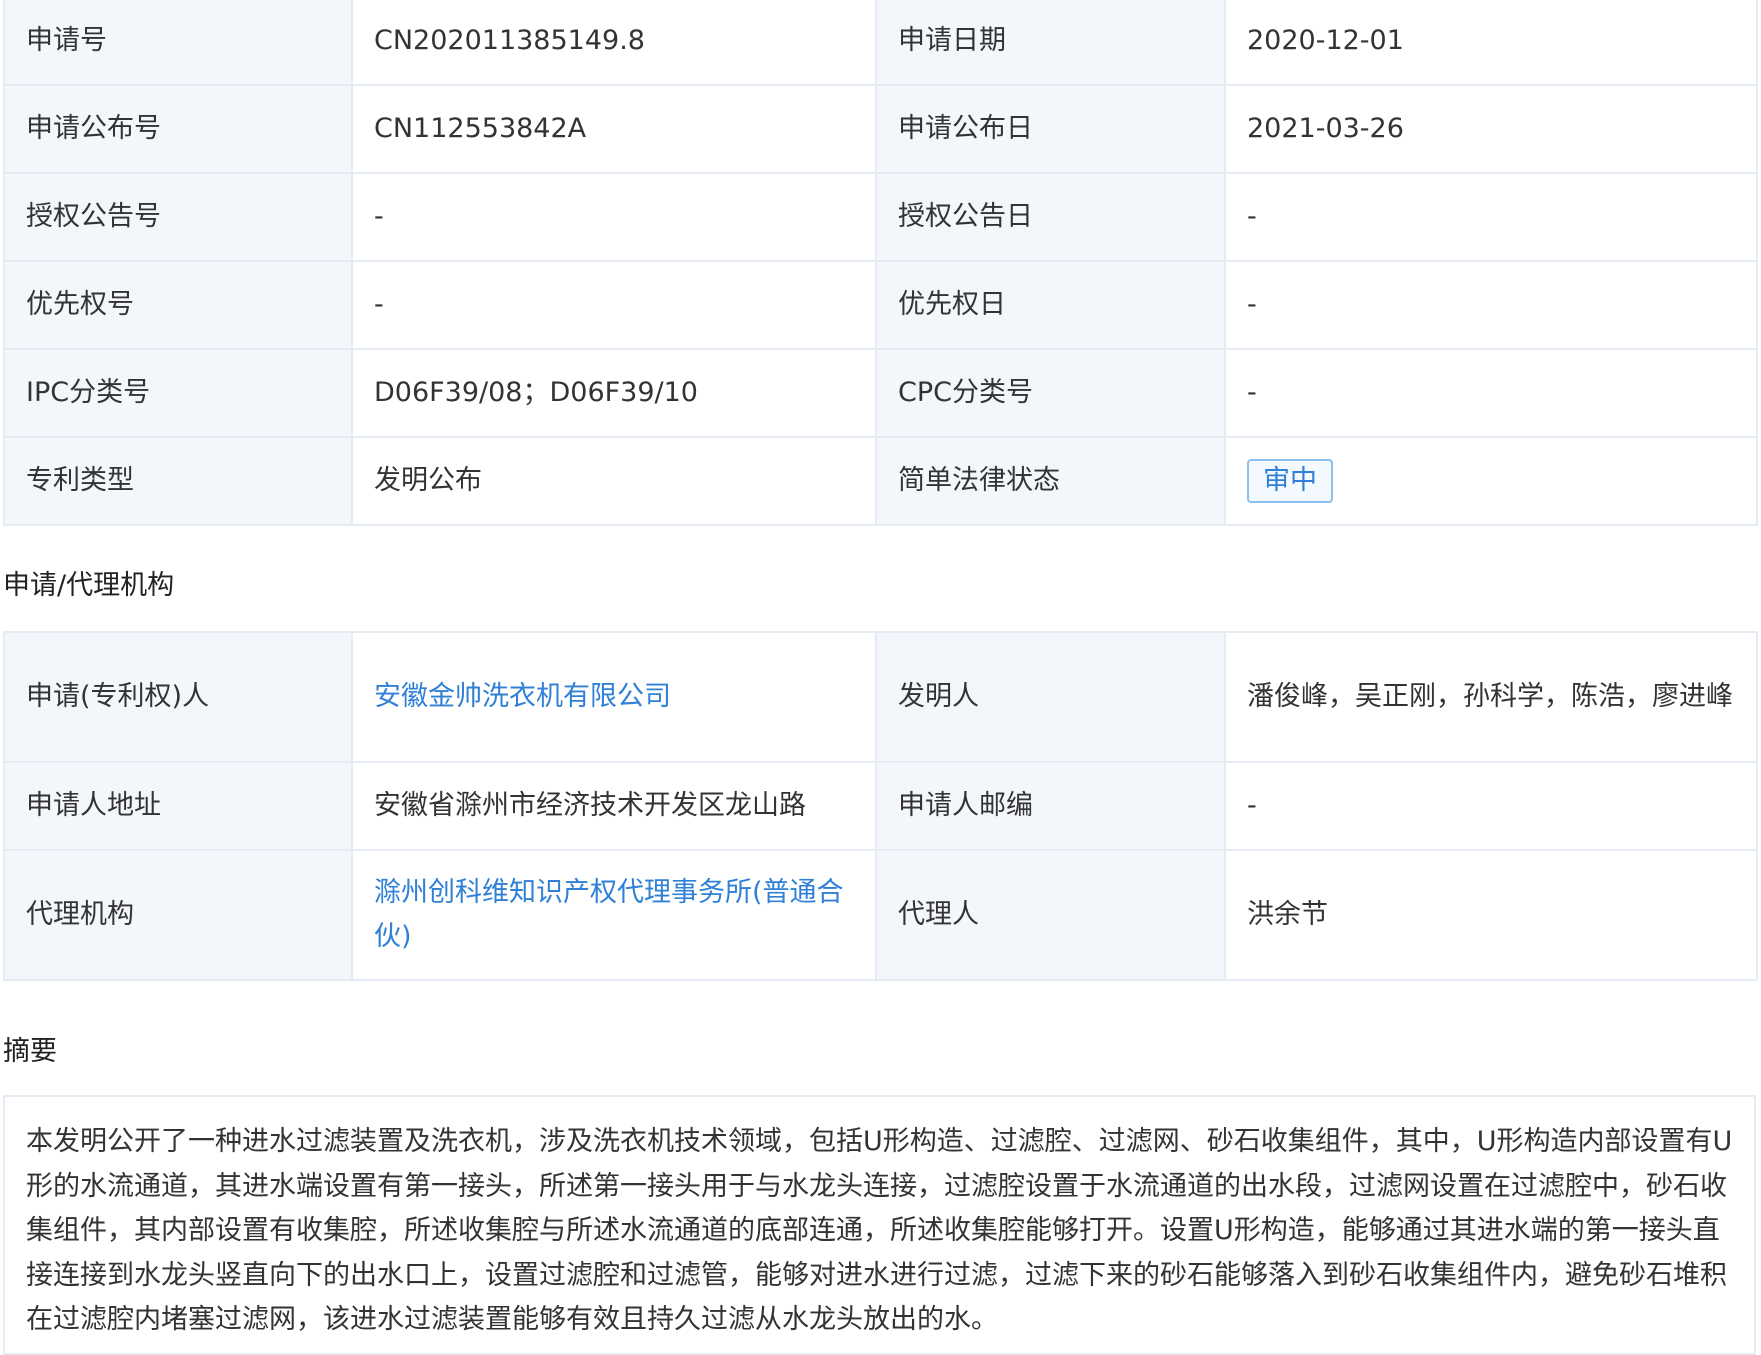 The width and height of the screenshot is (1761, 1355). What do you see at coordinates (178, 217) in the screenshot?
I see `grant-number-label: 授权公告号` at bounding box center [178, 217].